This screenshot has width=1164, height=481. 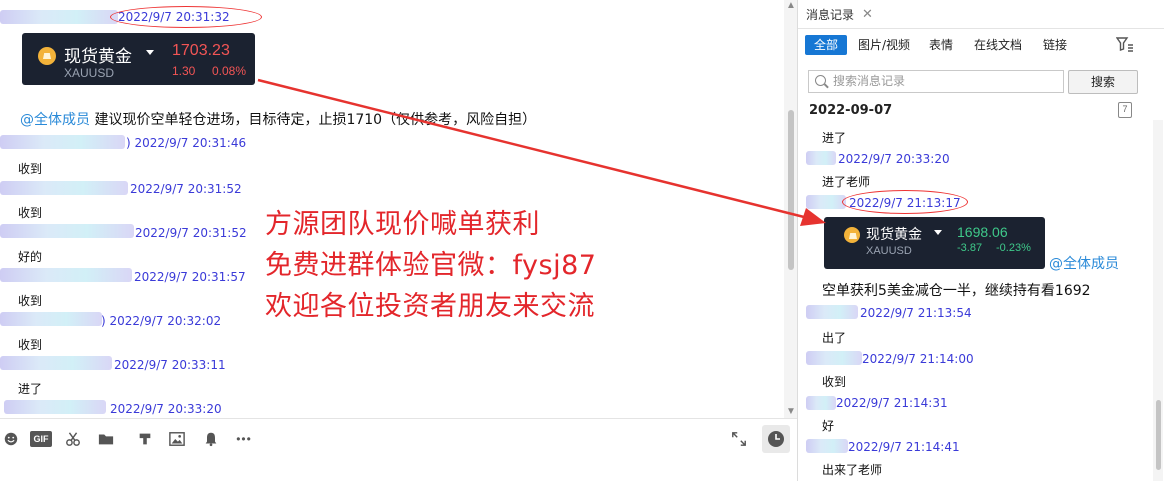 I want to click on history-message-text: 空单获利5美金减仓一半，继续持有看1692, so click(x=956, y=291).